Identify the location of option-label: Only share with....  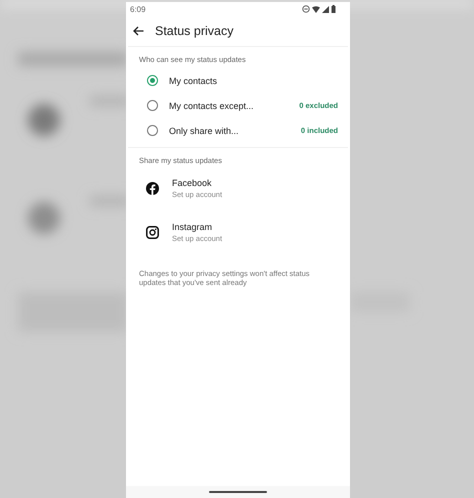
(204, 131).